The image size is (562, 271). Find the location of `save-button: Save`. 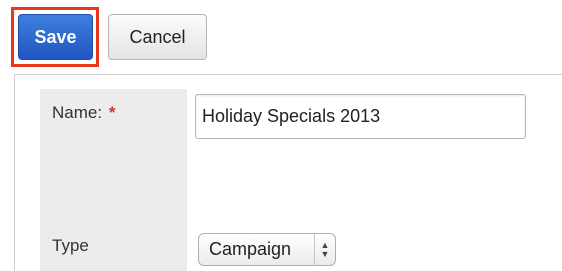

save-button: Save is located at coordinates (55, 37).